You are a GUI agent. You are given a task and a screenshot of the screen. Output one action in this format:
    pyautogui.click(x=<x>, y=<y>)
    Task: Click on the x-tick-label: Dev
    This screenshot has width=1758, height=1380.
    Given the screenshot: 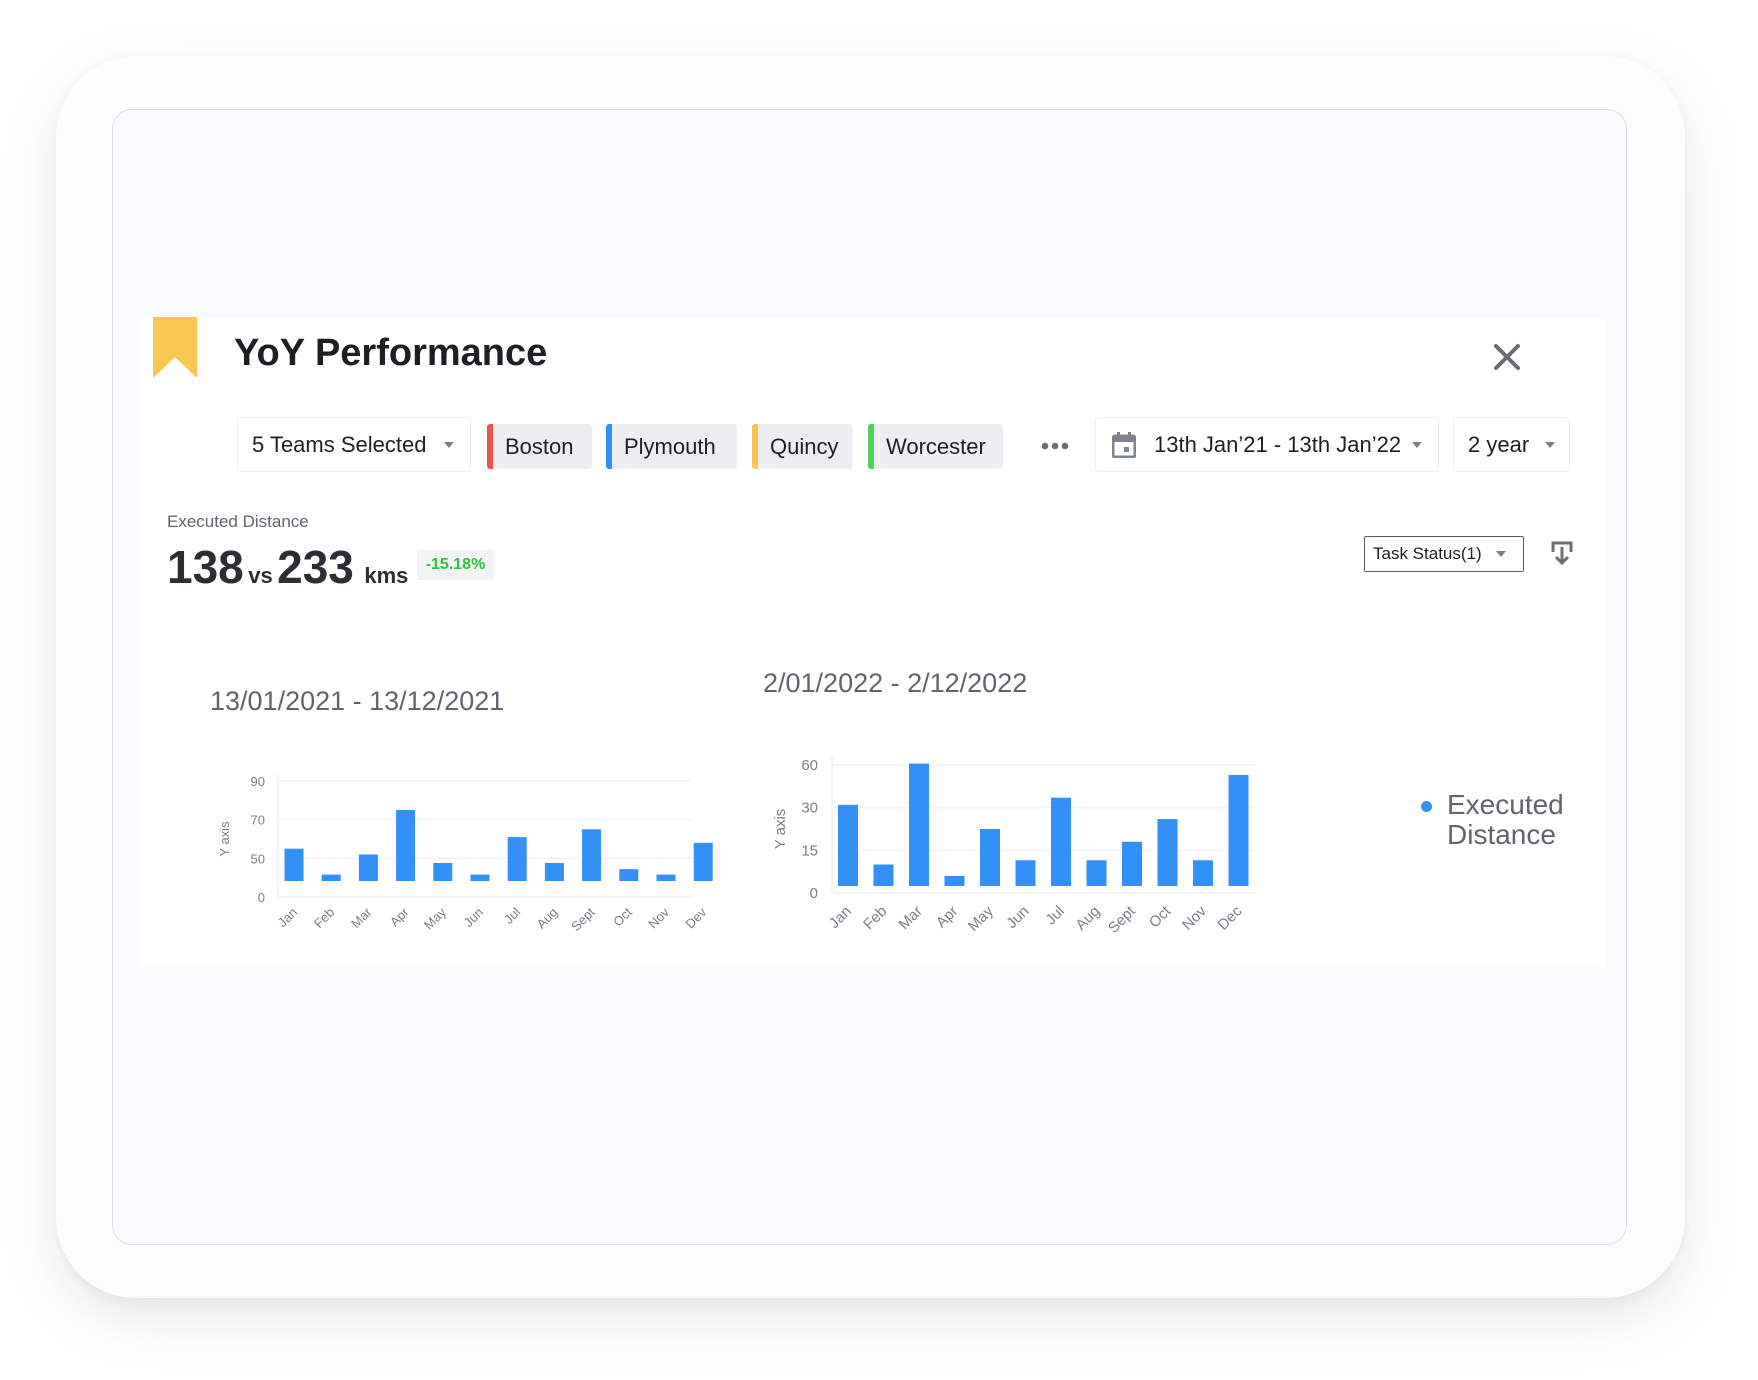 What is the action you would take?
    pyautogui.click(x=695, y=917)
    